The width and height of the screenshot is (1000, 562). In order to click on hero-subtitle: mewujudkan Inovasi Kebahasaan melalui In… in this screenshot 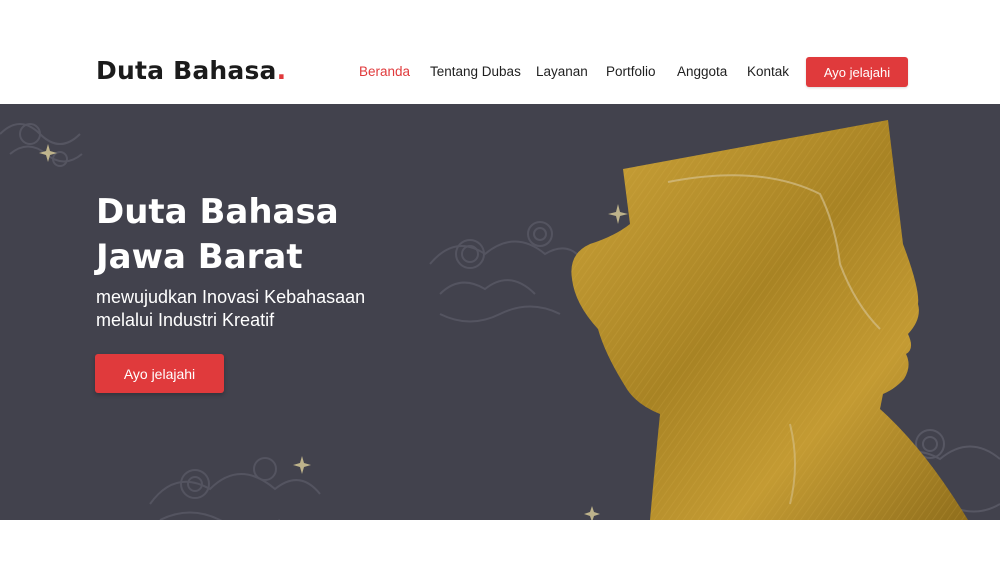, I will do `click(266, 309)`.